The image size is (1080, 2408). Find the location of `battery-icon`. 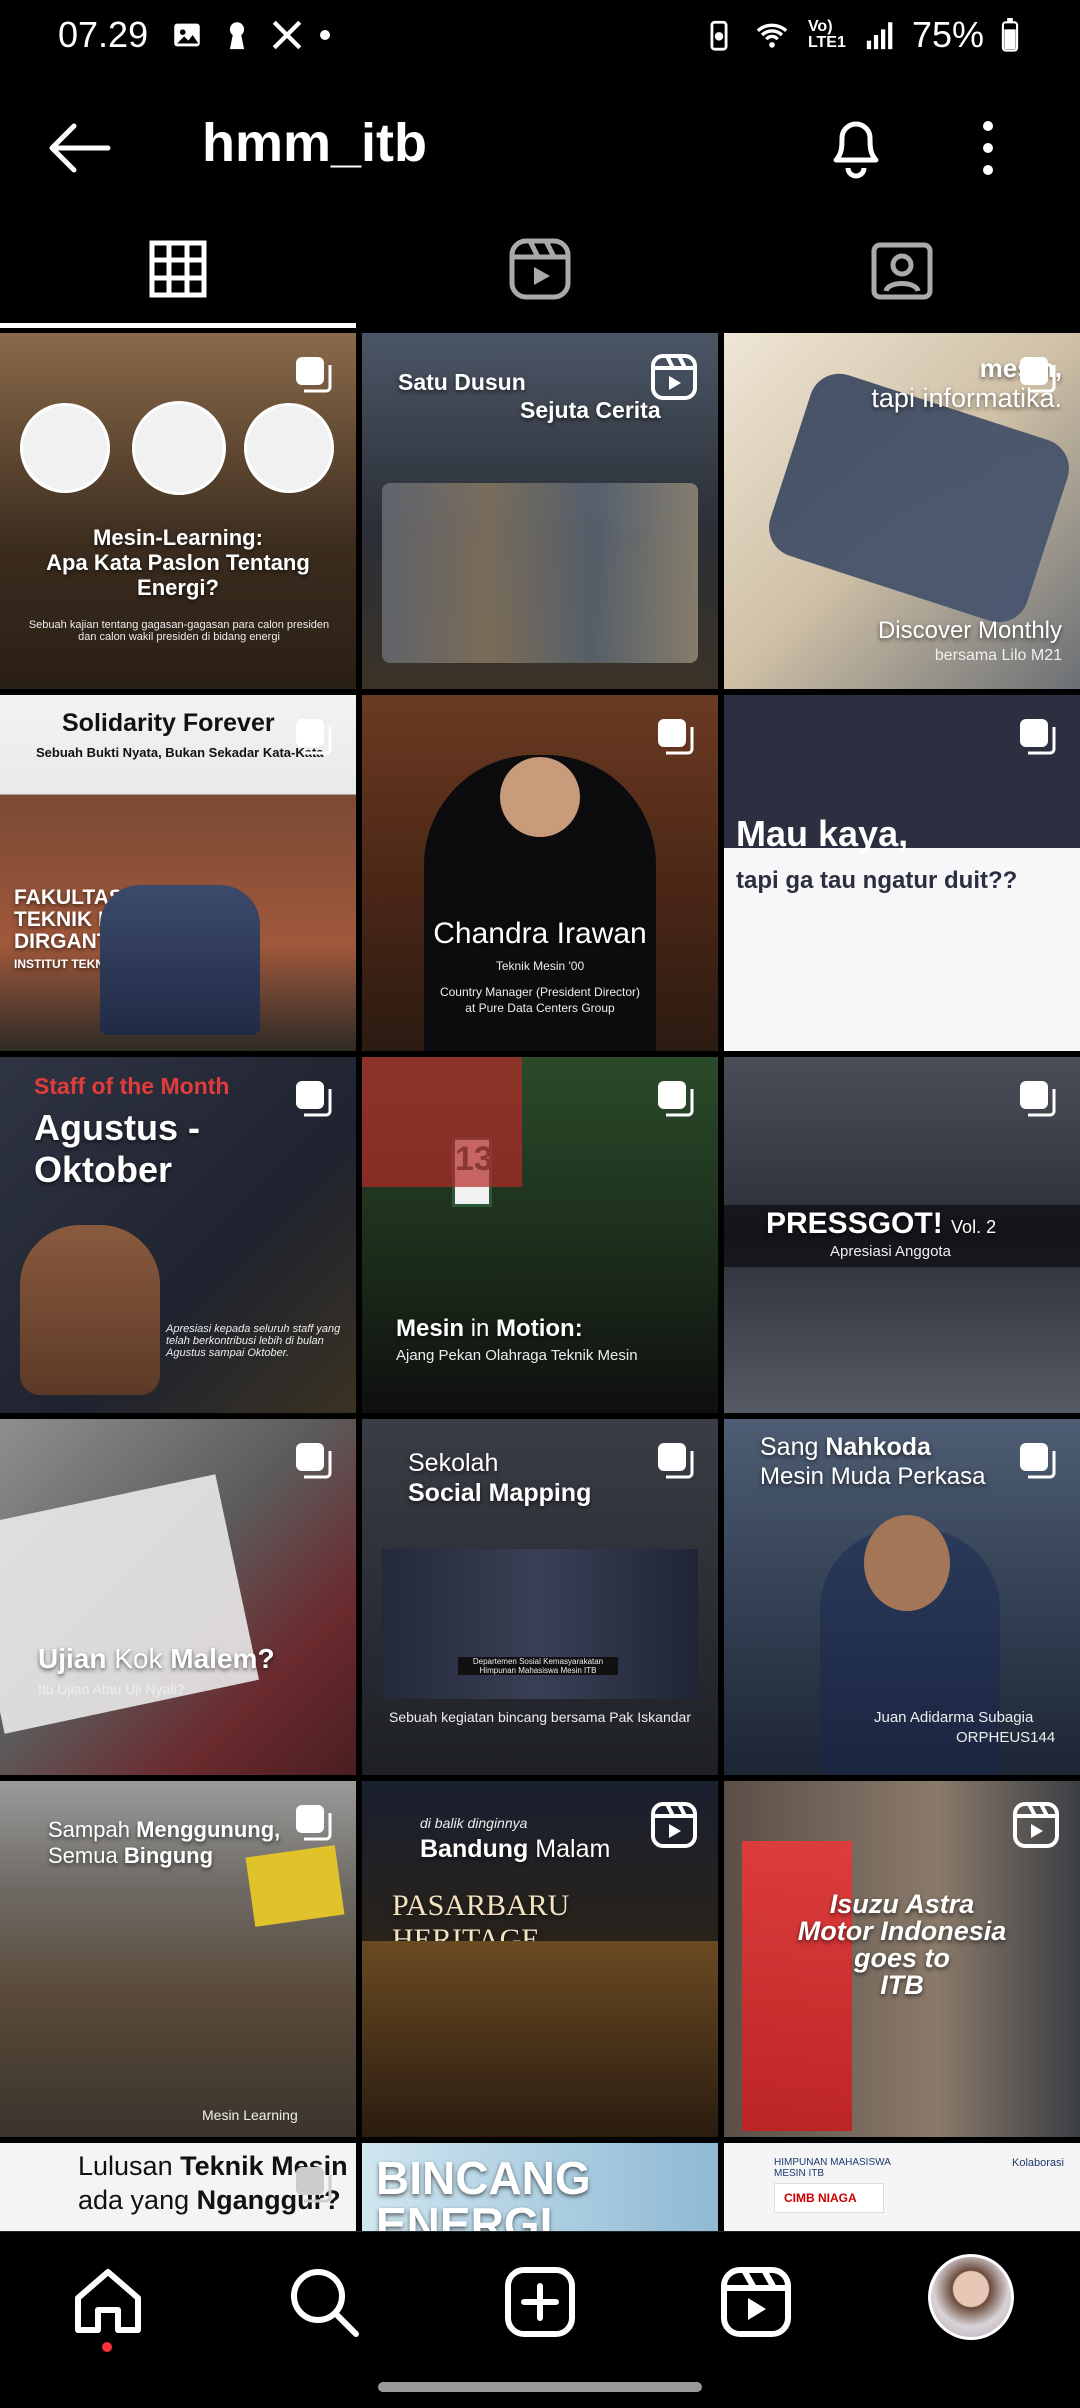

battery-icon is located at coordinates (1010, 35).